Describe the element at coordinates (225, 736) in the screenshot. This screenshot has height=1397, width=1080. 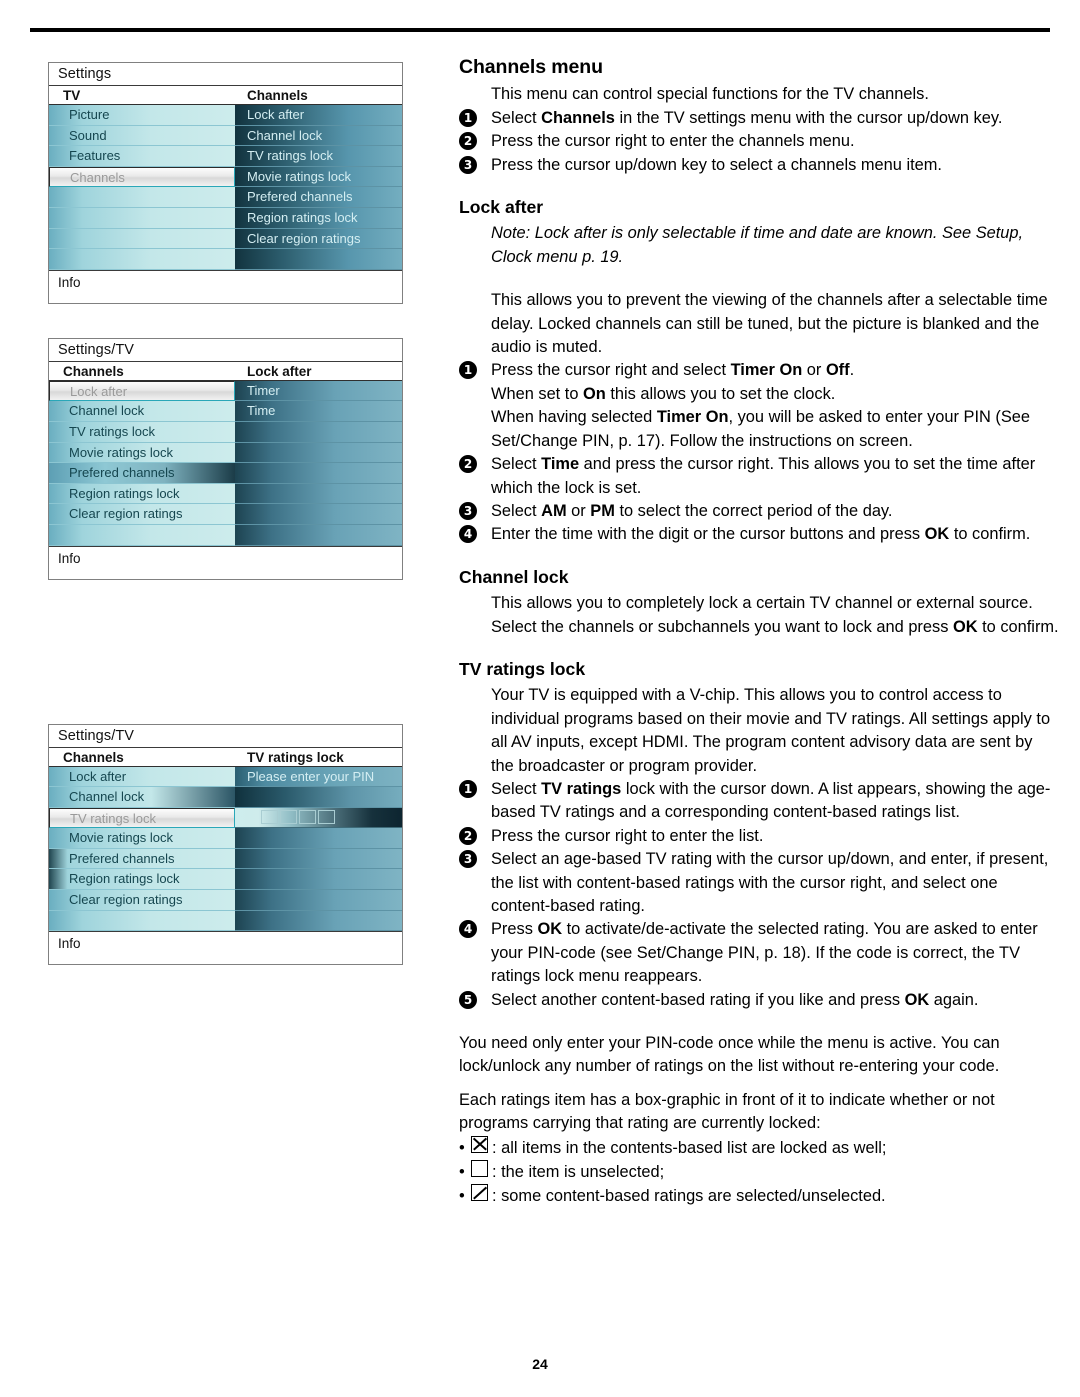
I see `osd-title: Settings/TV` at that location.